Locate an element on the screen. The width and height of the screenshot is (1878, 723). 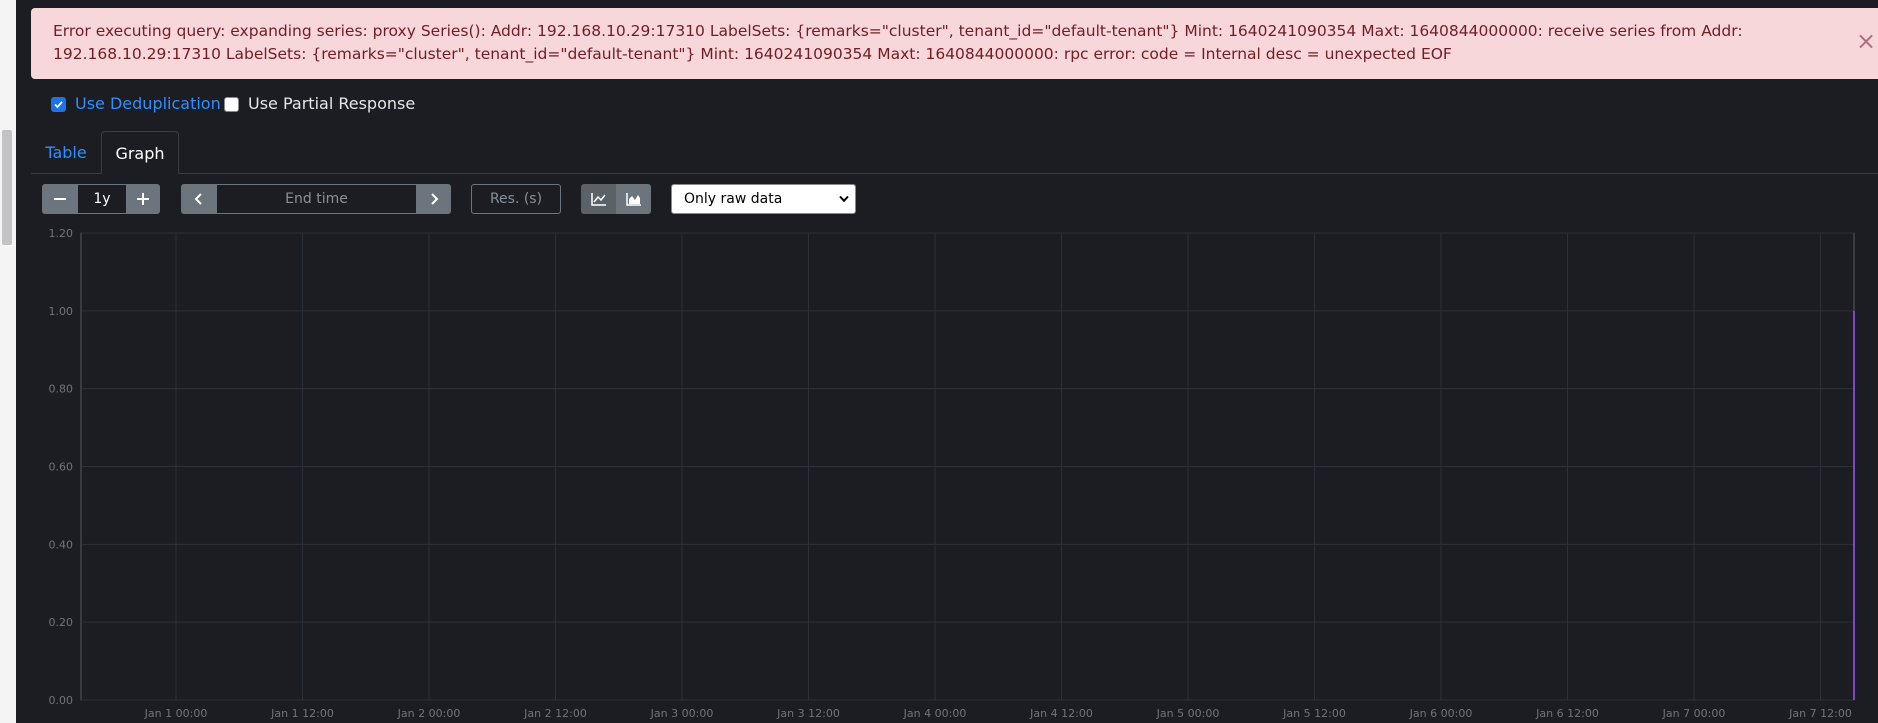
x-tick-label: Jan 1 12:00 is located at coordinates (302, 713).